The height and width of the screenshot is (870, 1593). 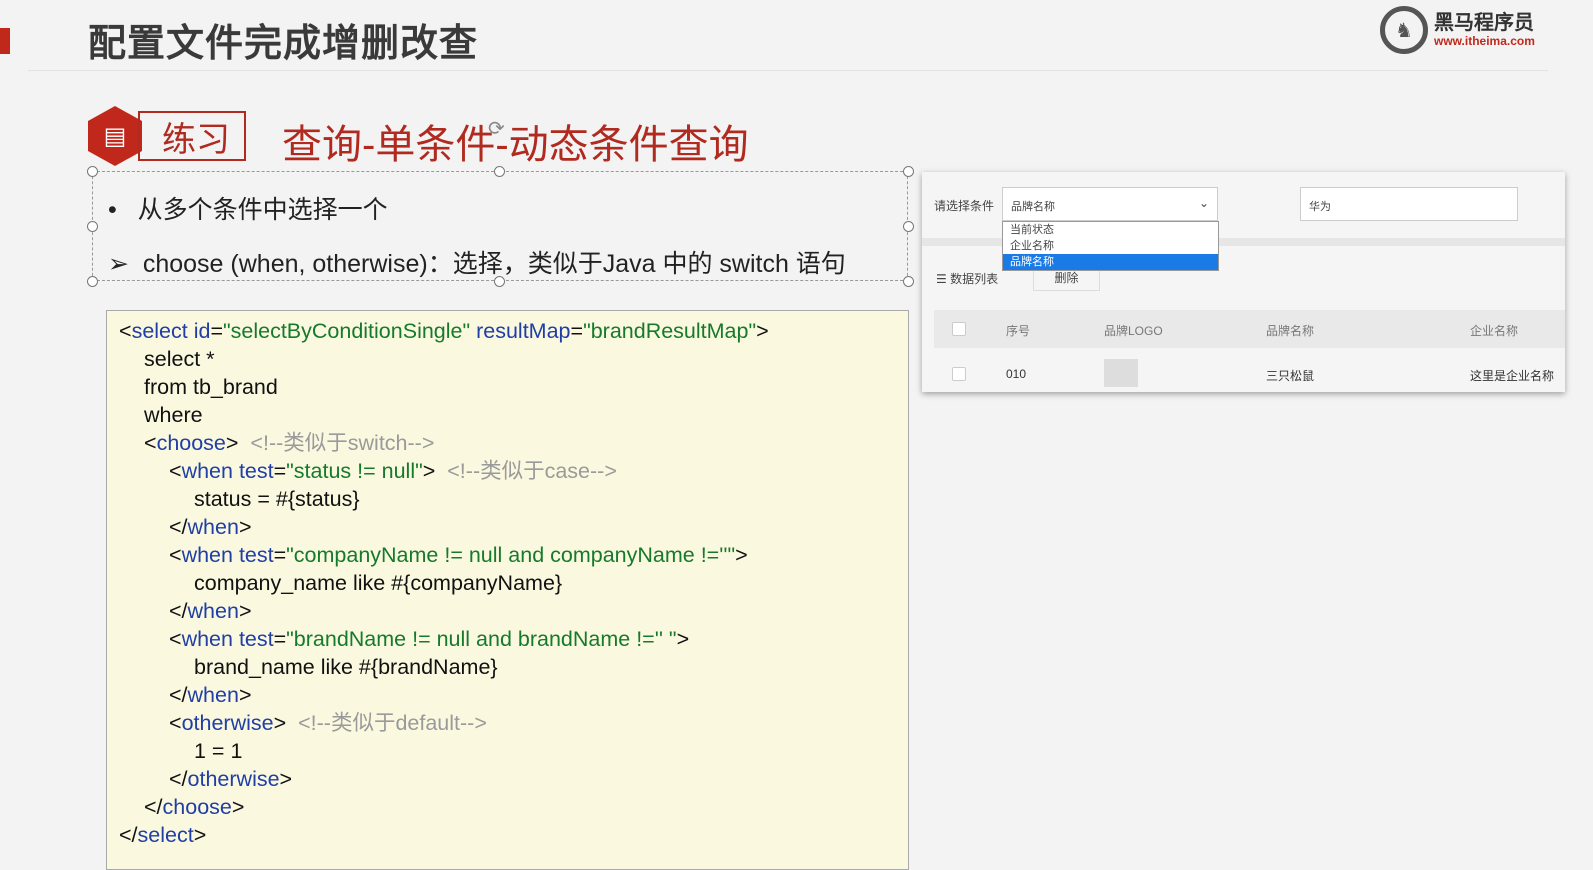 What do you see at coordinates (211, 387) in the screenshot?
I see `code-text: from tb_brand` at bounding box center [211, 387].